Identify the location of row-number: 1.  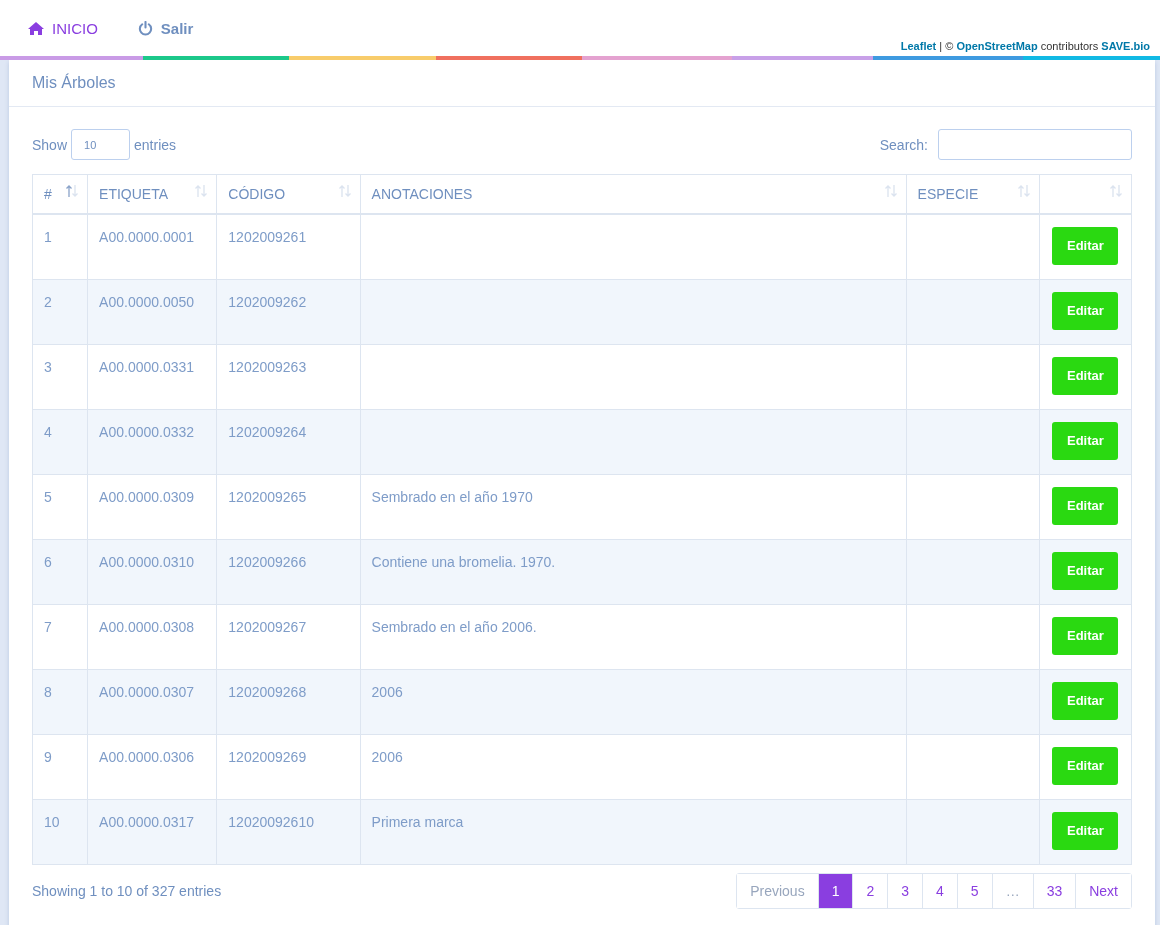
(48, 236).